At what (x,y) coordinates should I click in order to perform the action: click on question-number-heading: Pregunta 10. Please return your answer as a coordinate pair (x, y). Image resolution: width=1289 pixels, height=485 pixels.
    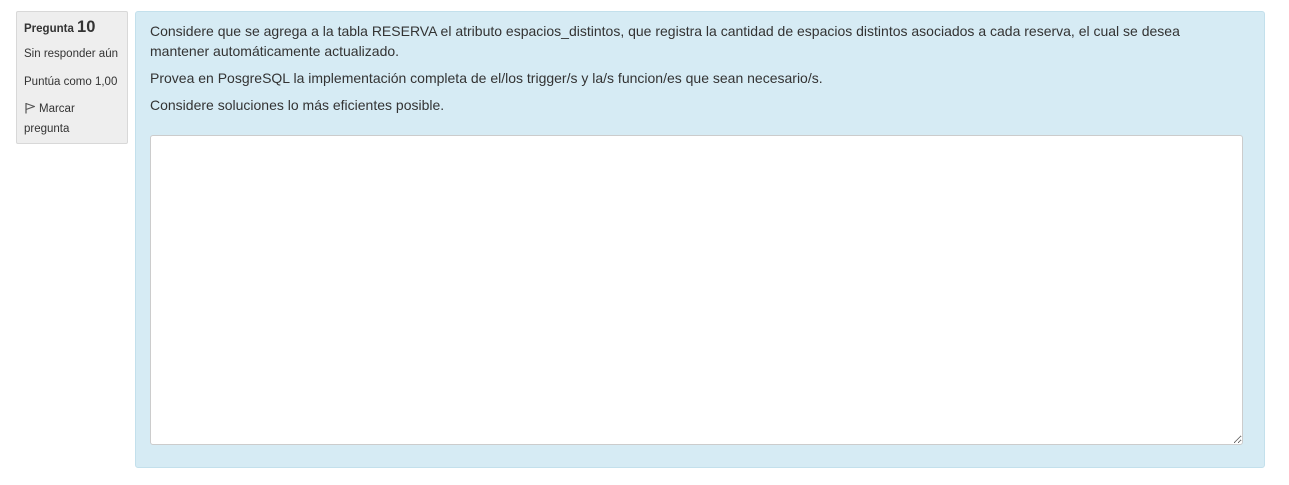
    Looking at the image, I should click on (72, 28).